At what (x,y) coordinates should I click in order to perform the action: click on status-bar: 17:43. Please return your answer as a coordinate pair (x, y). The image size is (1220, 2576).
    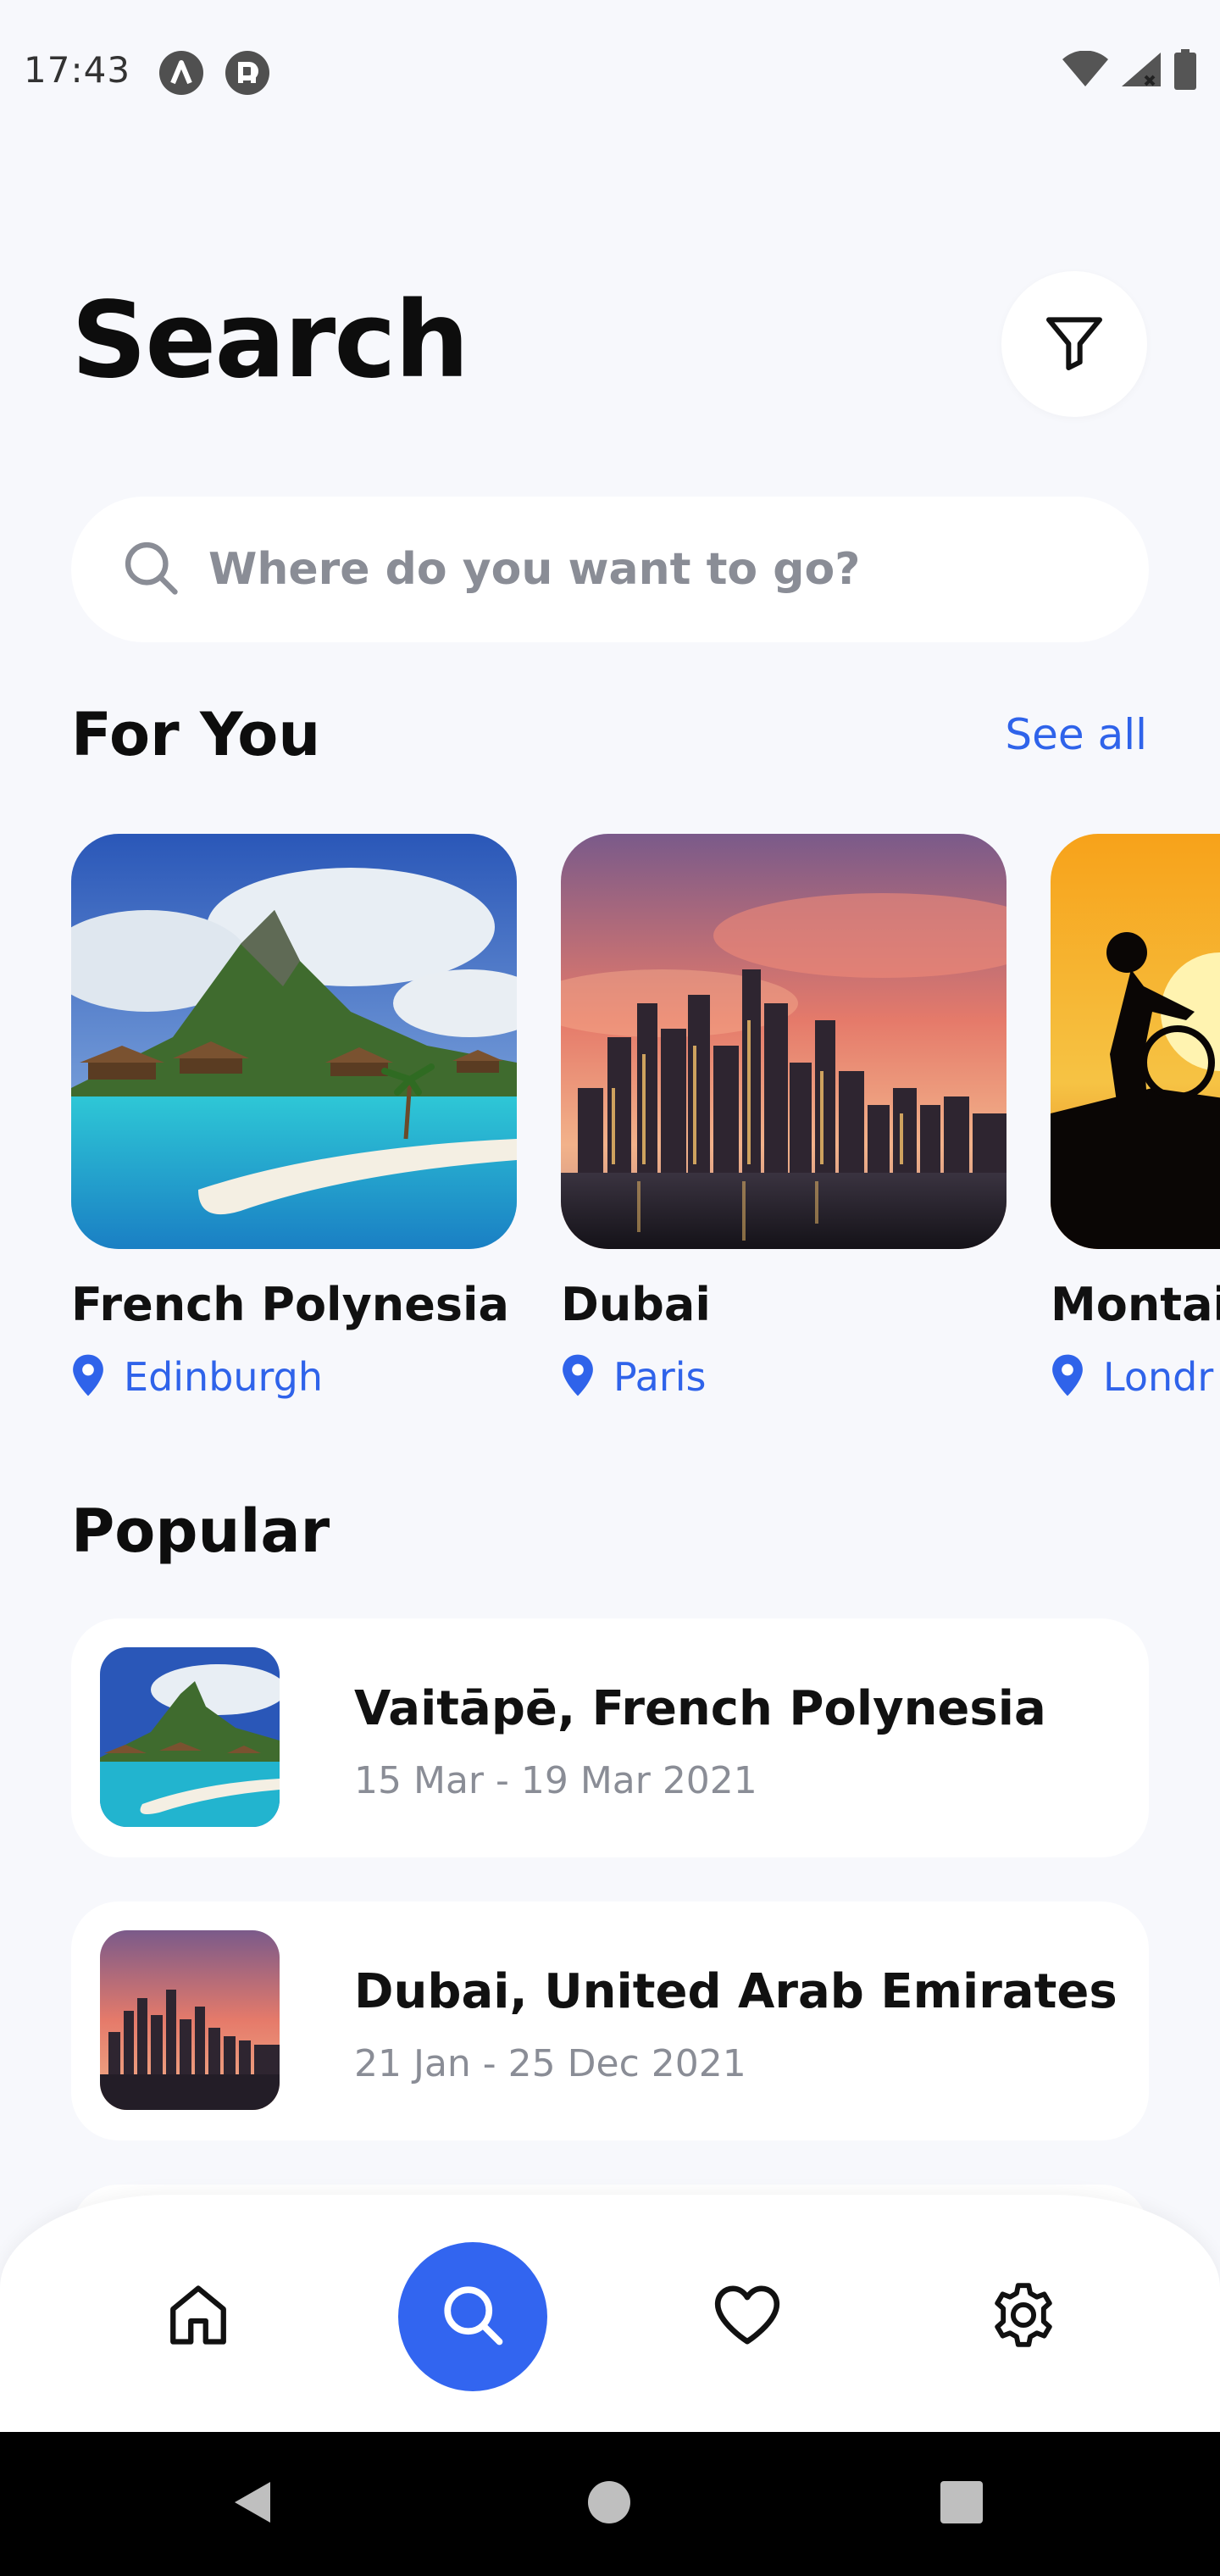
    Looking at the image, I should click on (610, 72).